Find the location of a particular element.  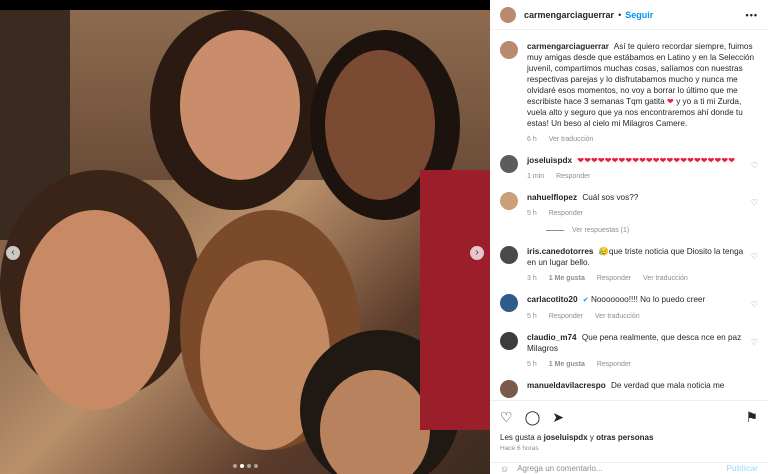

likes-user: joseluispdx is located at coordinates (566, 437).